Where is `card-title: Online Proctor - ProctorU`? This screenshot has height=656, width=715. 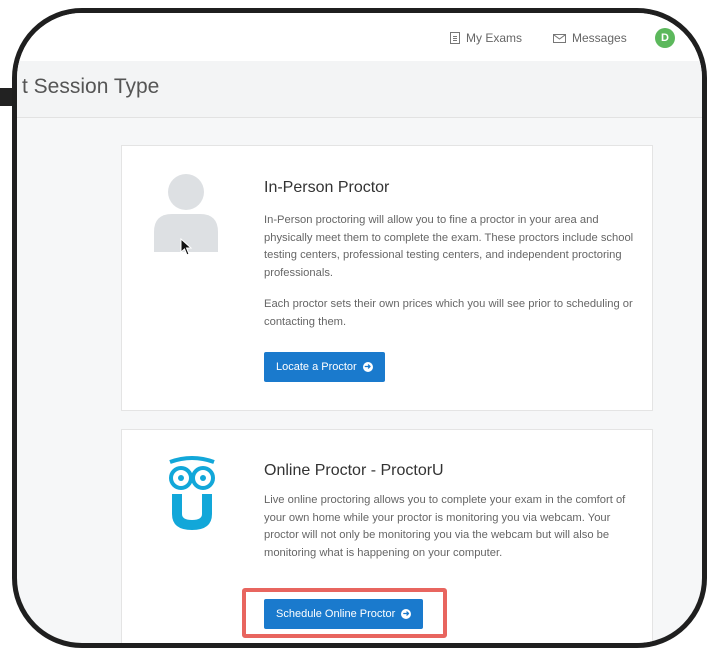
card-title: Online Proctor - ProctorU is located at coordinates (354, 470).